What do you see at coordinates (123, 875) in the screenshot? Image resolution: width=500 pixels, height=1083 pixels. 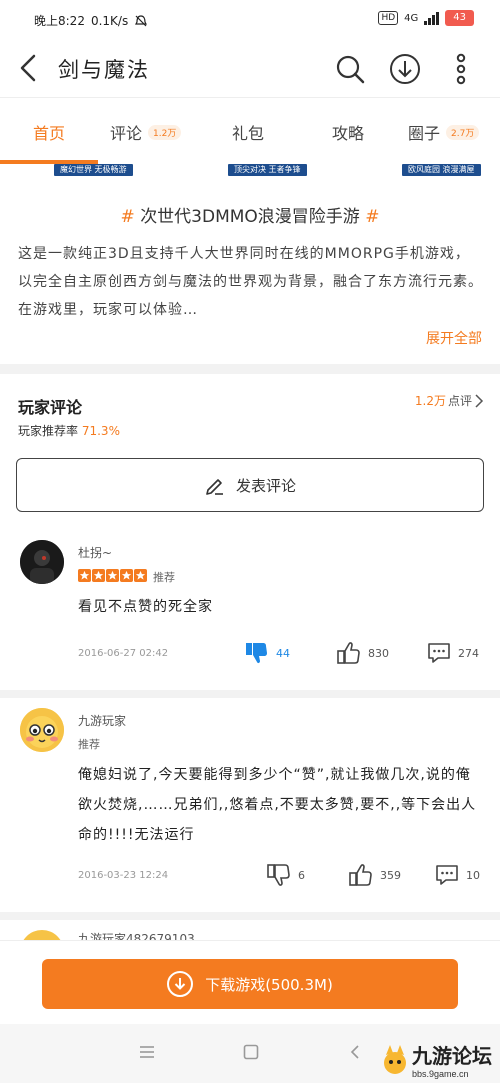 I see `comment-date: 2016-03-23 12:24` at bounding box center [123, 875].